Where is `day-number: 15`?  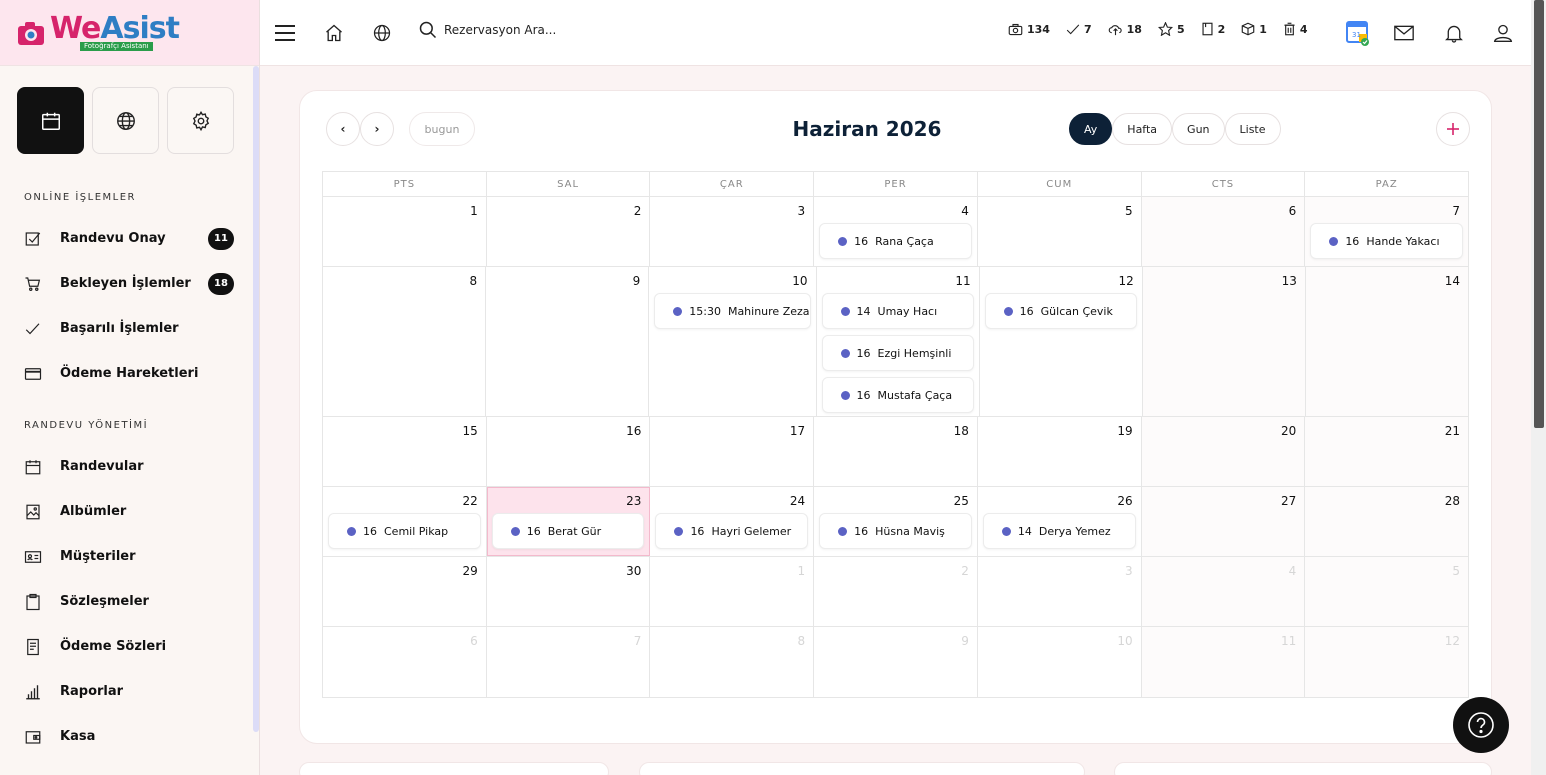 day-number: 15 is located at coordinates (404, 431).